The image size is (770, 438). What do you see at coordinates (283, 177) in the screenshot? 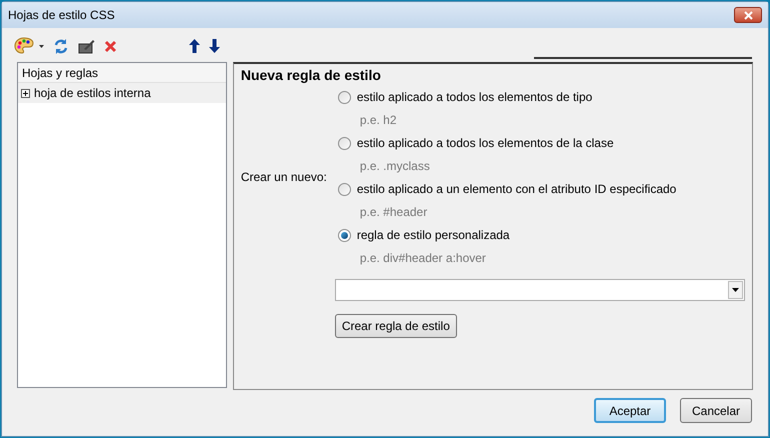
I see `create-label: Crear un nuevo:` at bounding box center [283, 177].